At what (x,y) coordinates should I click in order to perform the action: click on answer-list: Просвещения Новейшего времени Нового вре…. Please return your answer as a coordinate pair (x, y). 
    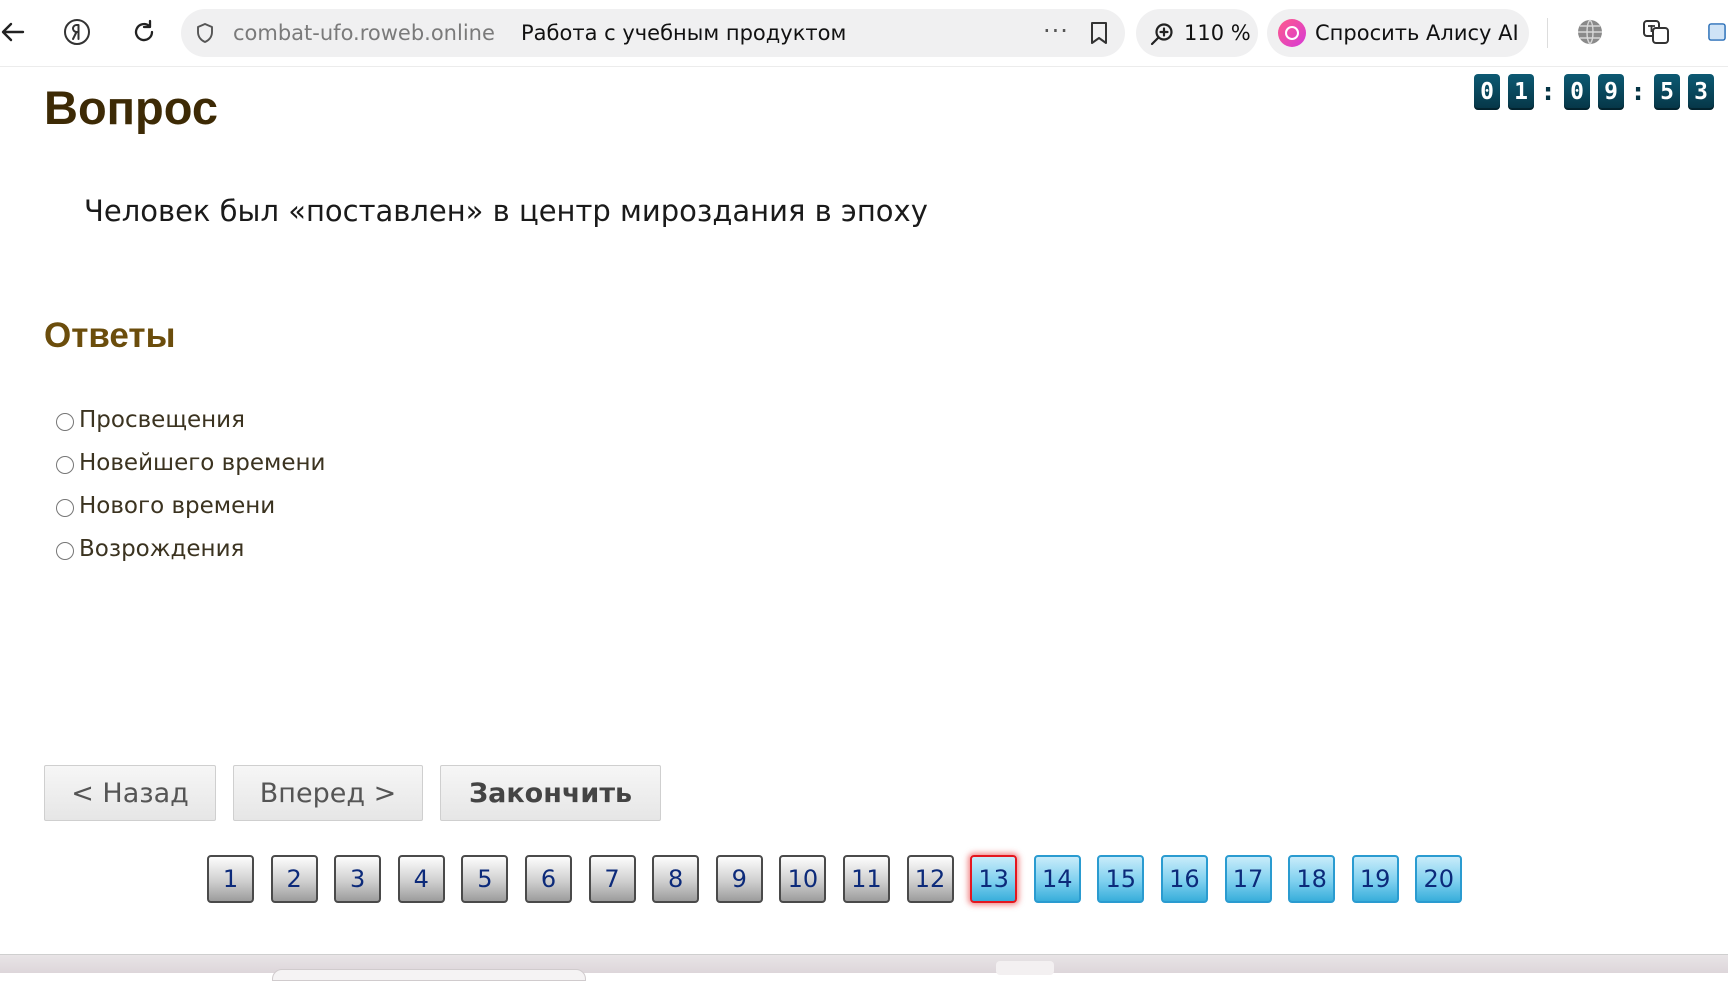
    Looking at the image, I should click on (190, 484).